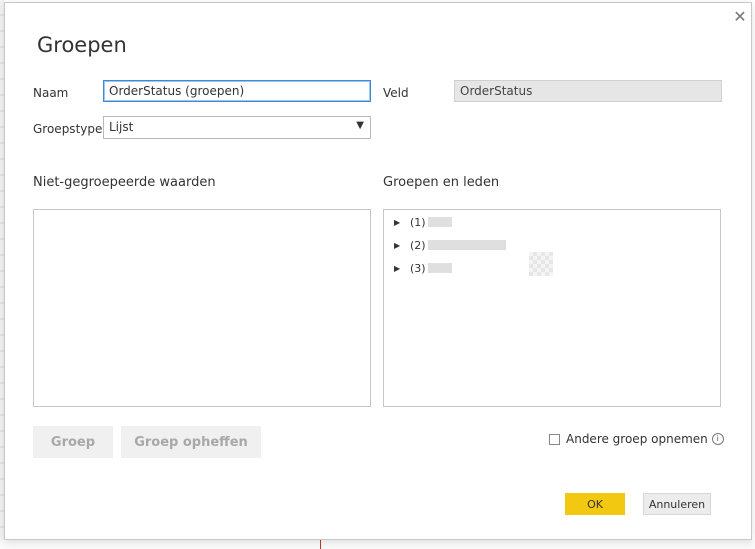  What do you see at coordinates (418, 222) in the screenshot?
I see `group-label: (1)` at bounding box center [418, 222].